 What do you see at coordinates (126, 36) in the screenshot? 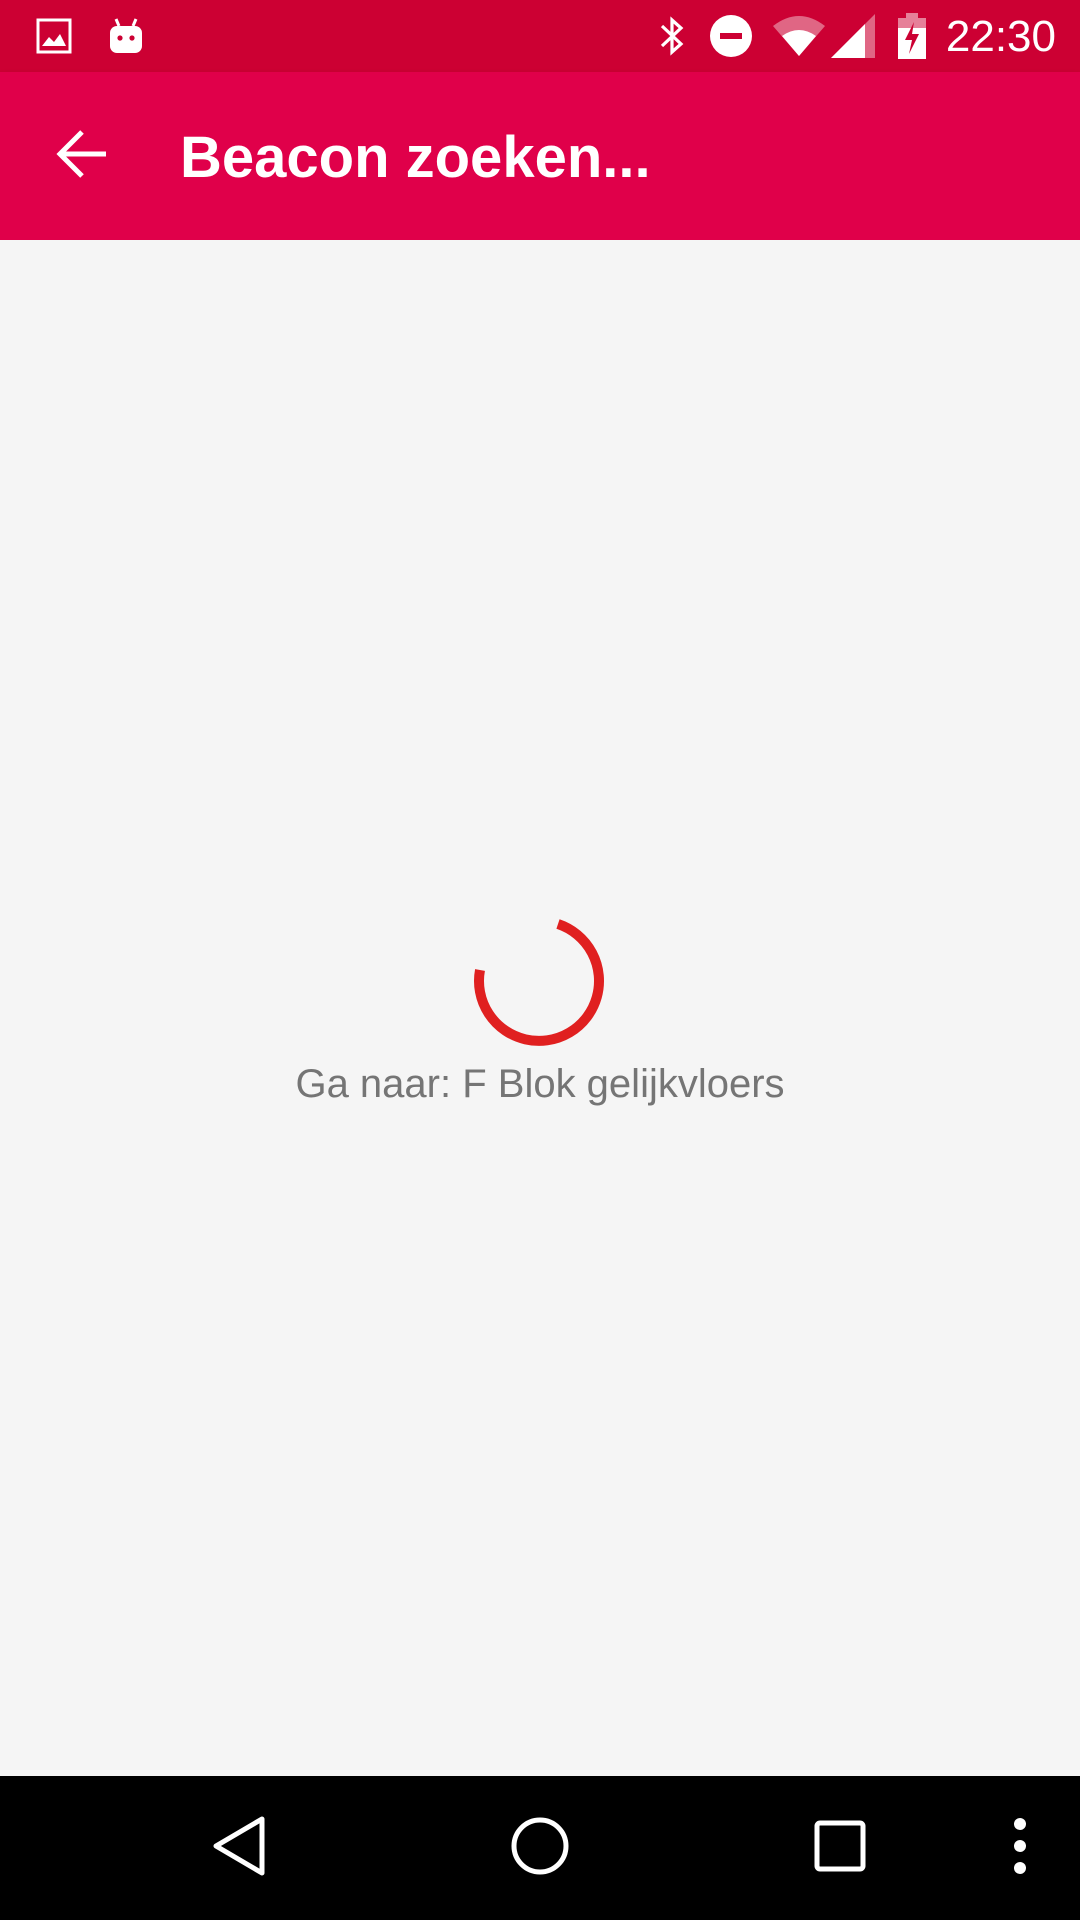
I see `android-icon` at bounding box center [126, 36].